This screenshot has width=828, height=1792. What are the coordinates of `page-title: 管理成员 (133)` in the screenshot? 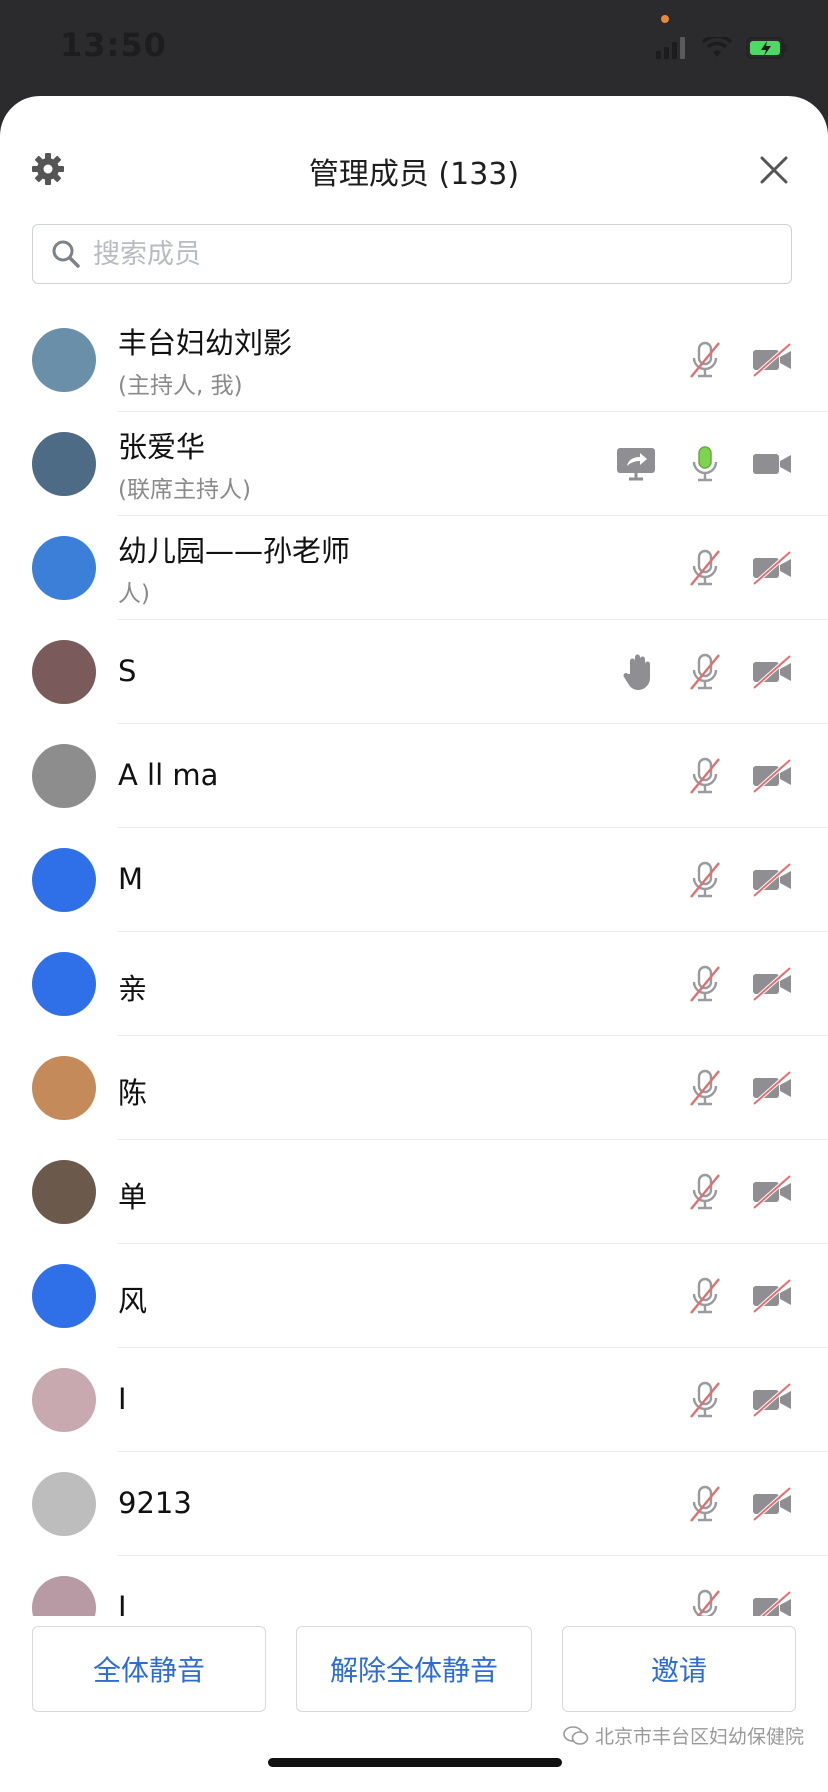 It's located at (414, 174).